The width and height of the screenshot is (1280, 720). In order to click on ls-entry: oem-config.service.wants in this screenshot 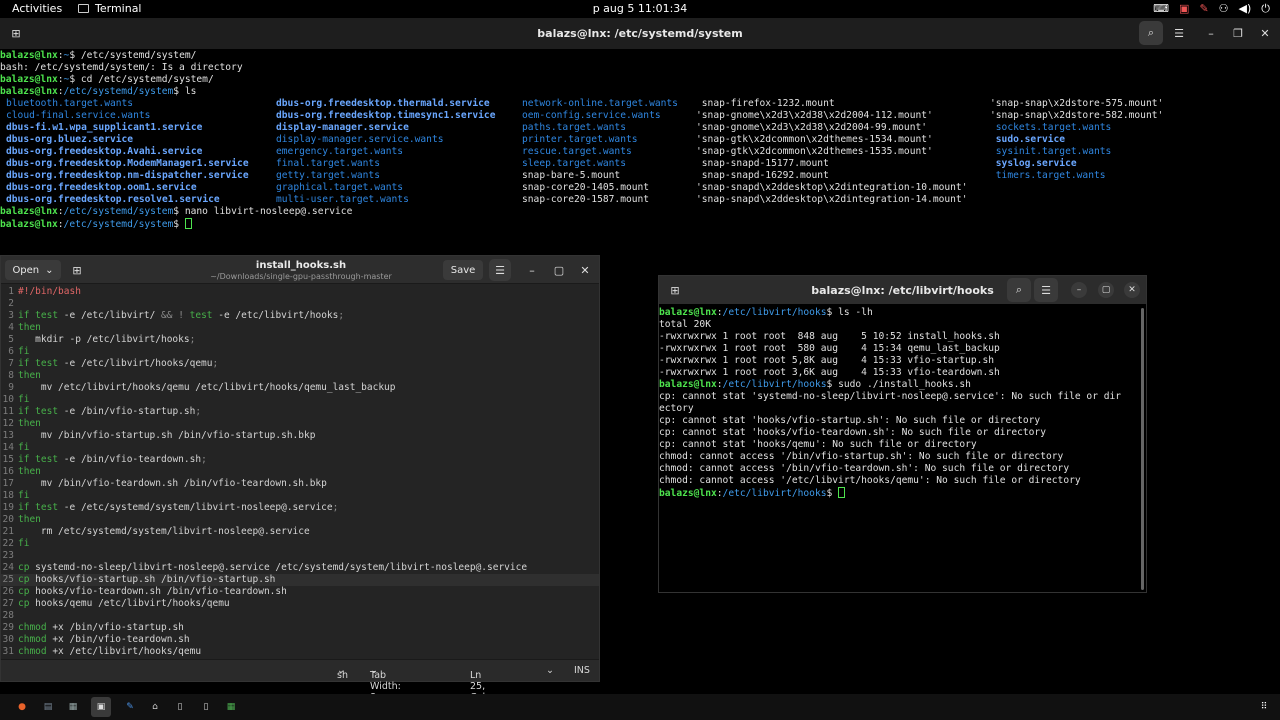, I will do `click(600, 116)`.